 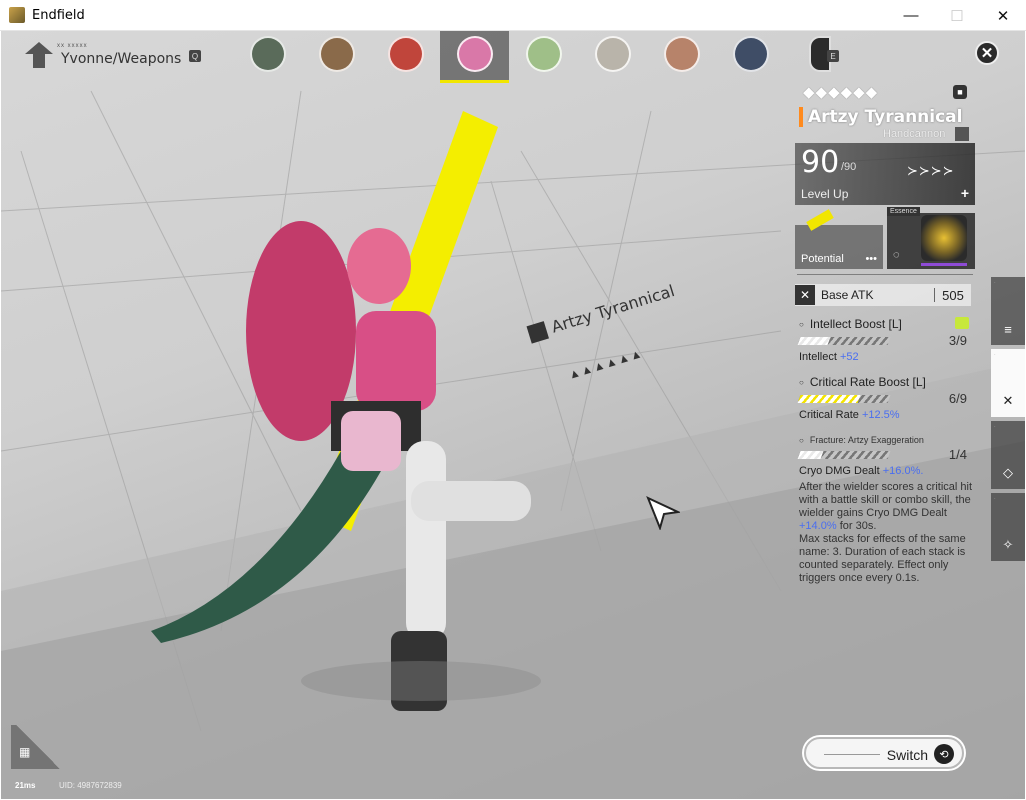 I want to click on skill-progress-text: 3/9, so click(x=957, y=340).